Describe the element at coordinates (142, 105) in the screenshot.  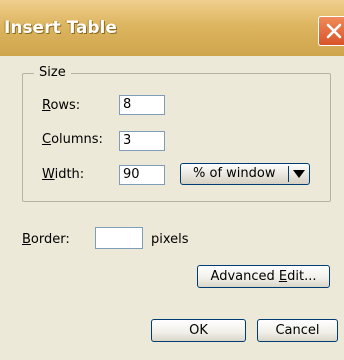
I see `rows-input: 8` at that location.